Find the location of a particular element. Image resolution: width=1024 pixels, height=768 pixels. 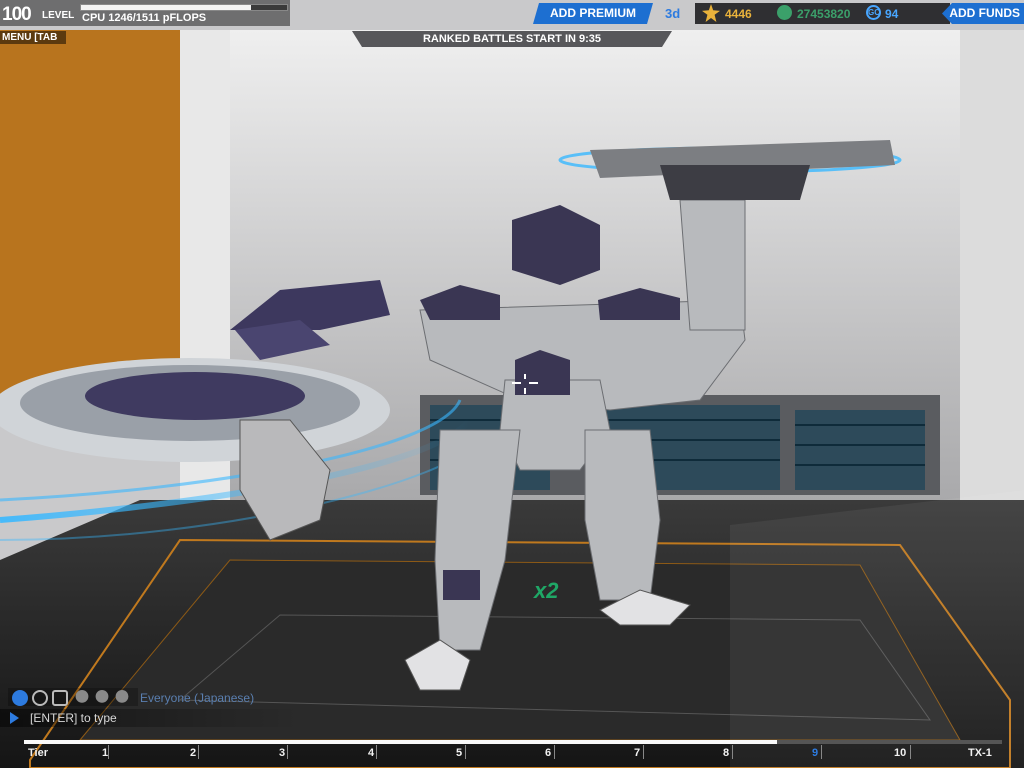

tier-label: 5 is located at coordinates (459, 753).